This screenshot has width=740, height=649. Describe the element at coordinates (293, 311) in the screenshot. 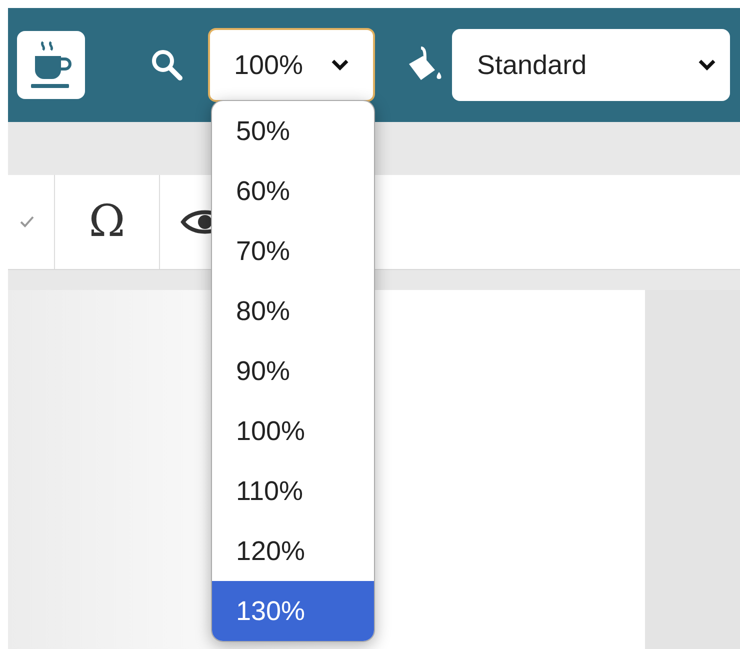

I see `zoom-option: 80%` at that location.